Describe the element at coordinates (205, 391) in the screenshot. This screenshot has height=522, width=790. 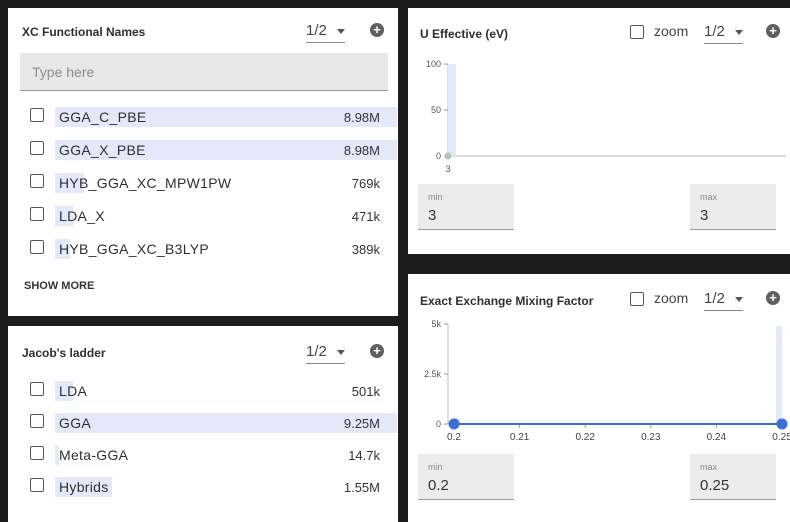
I see `list-item: LDA 501k` at that location.